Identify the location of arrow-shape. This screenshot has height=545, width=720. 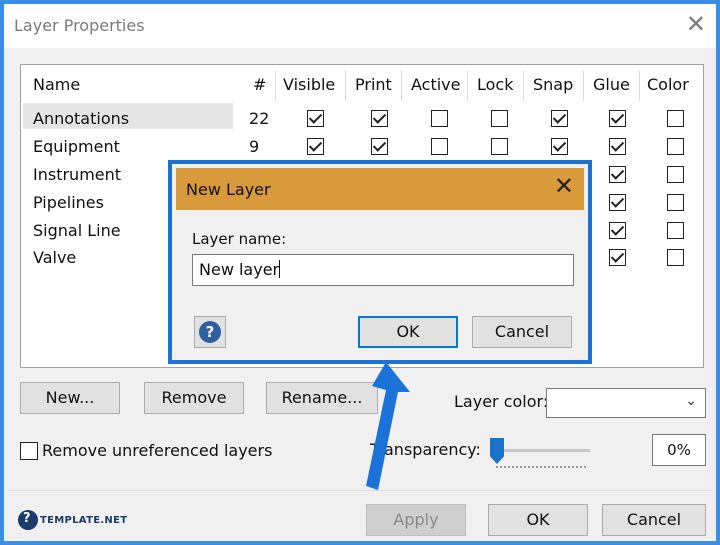
(388, 426).